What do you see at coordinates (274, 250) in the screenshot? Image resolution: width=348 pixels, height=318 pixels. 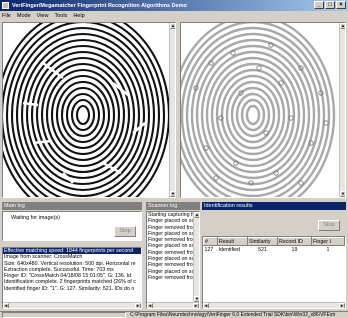 I see `table-row: 127 Identified 521 19 1` at bounding box center [274, 250].